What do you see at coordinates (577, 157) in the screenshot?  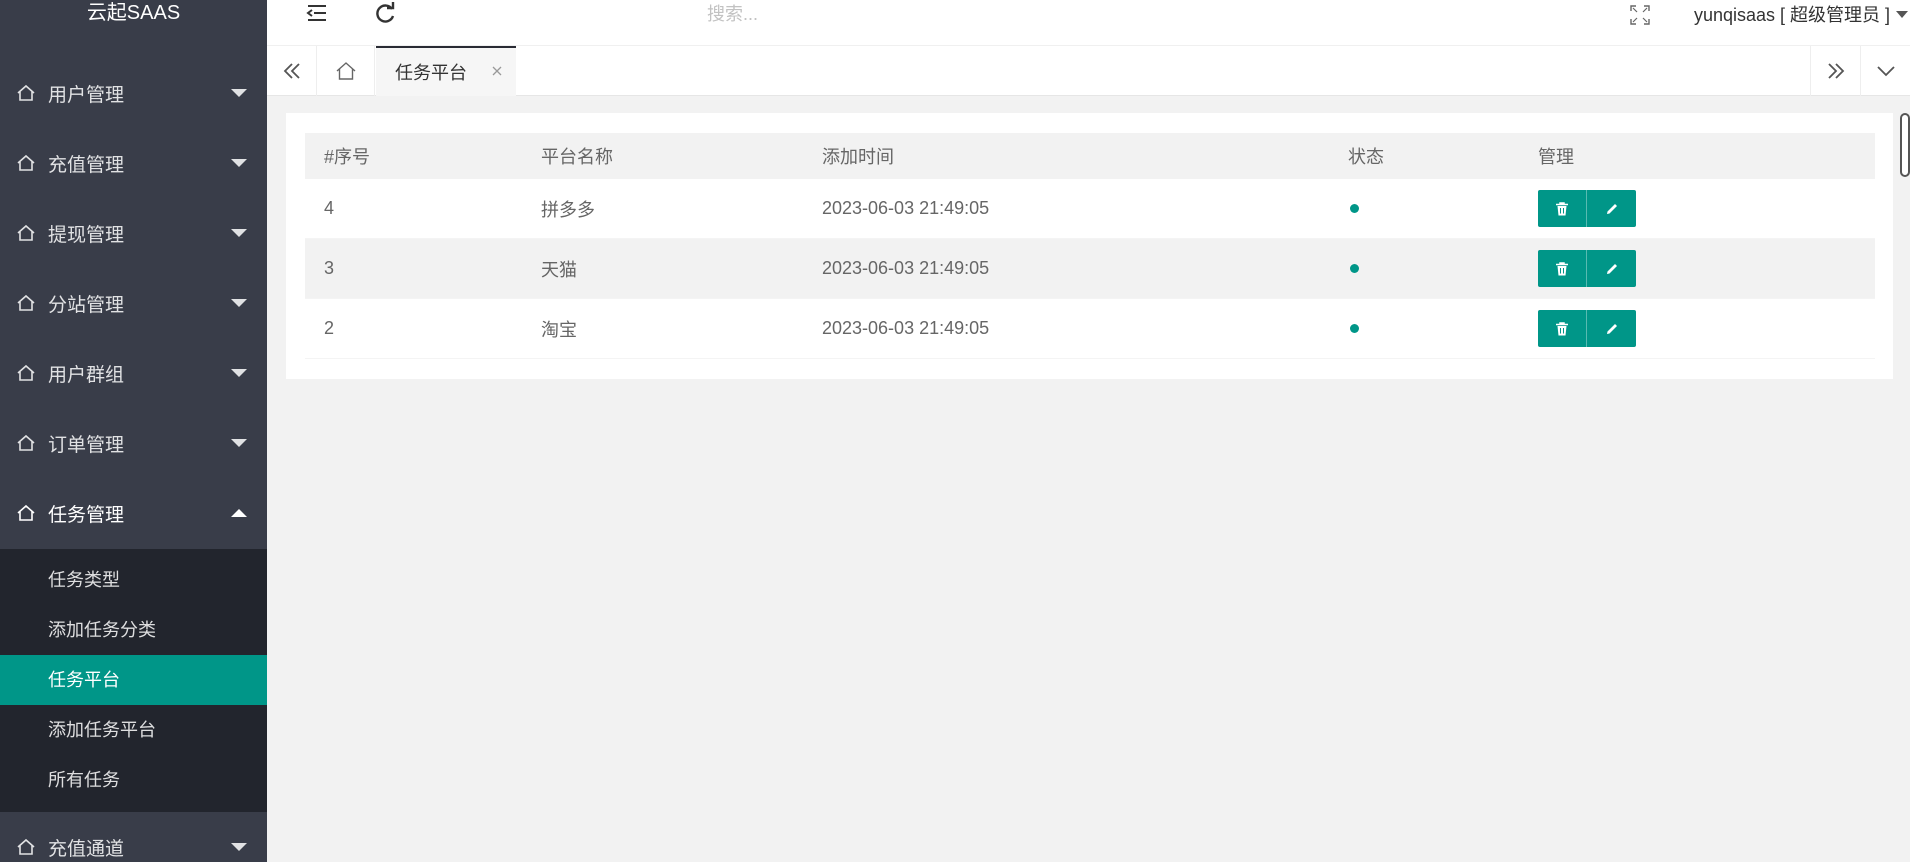 I see `column-header-name: 平台名称` at bounding box center [577, 157].